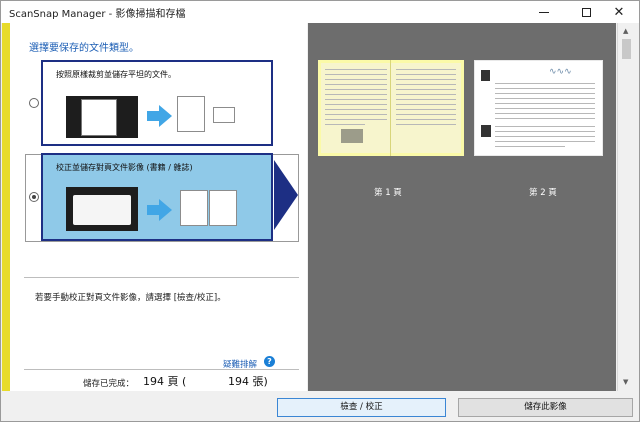 The width and height of the screenshot is (640, 422). Describe the element at coordinates (320, 12) in the screenshot. I see `title-bar: ScanSnap Manager - 影像掃描和存檔 ✕` at that location.